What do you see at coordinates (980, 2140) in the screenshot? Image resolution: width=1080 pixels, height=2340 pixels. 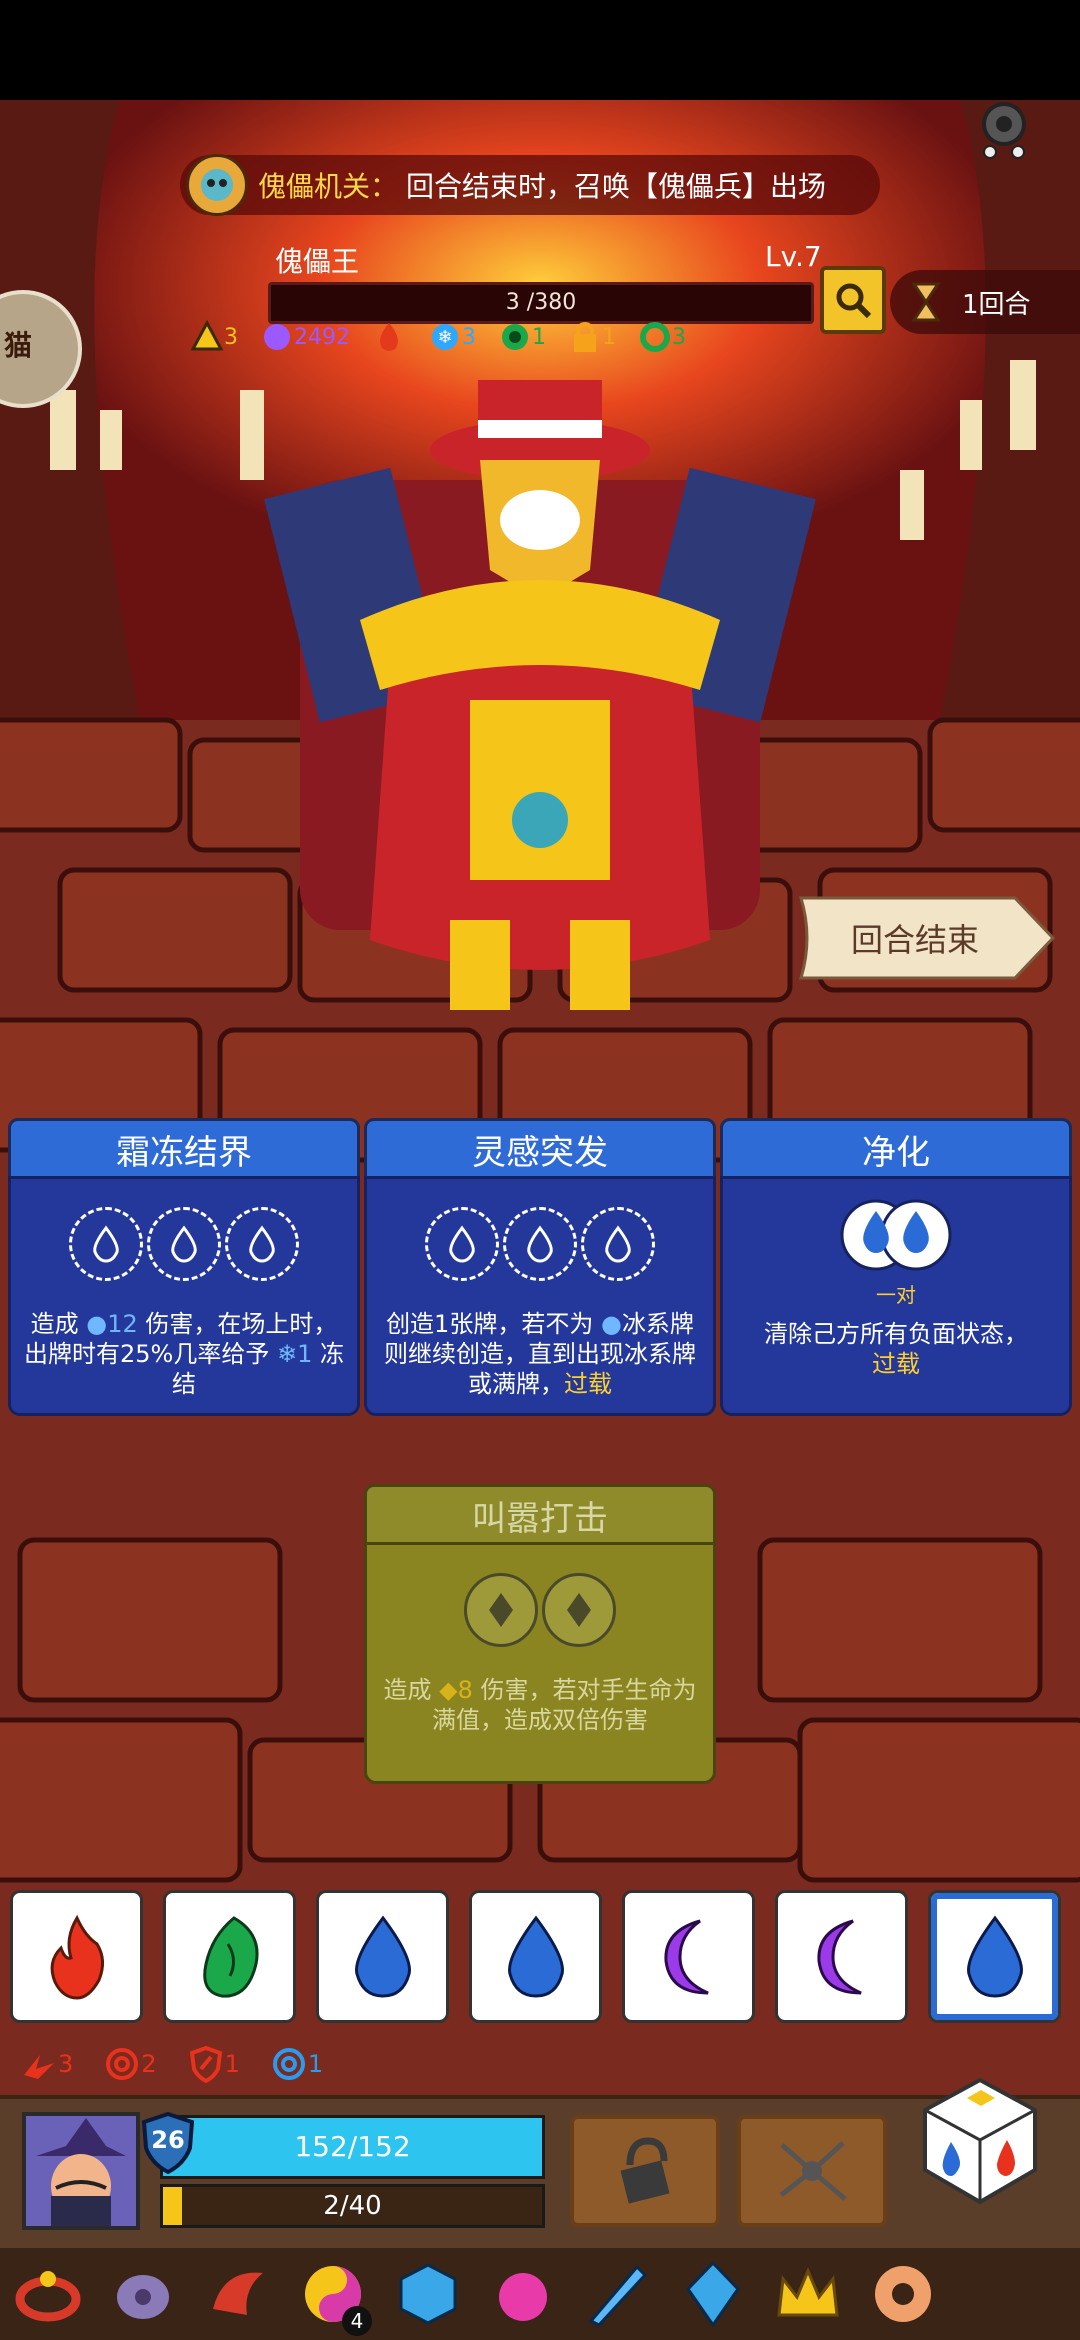 I see `roll-dice-button` at bounding box center [980, 2140].